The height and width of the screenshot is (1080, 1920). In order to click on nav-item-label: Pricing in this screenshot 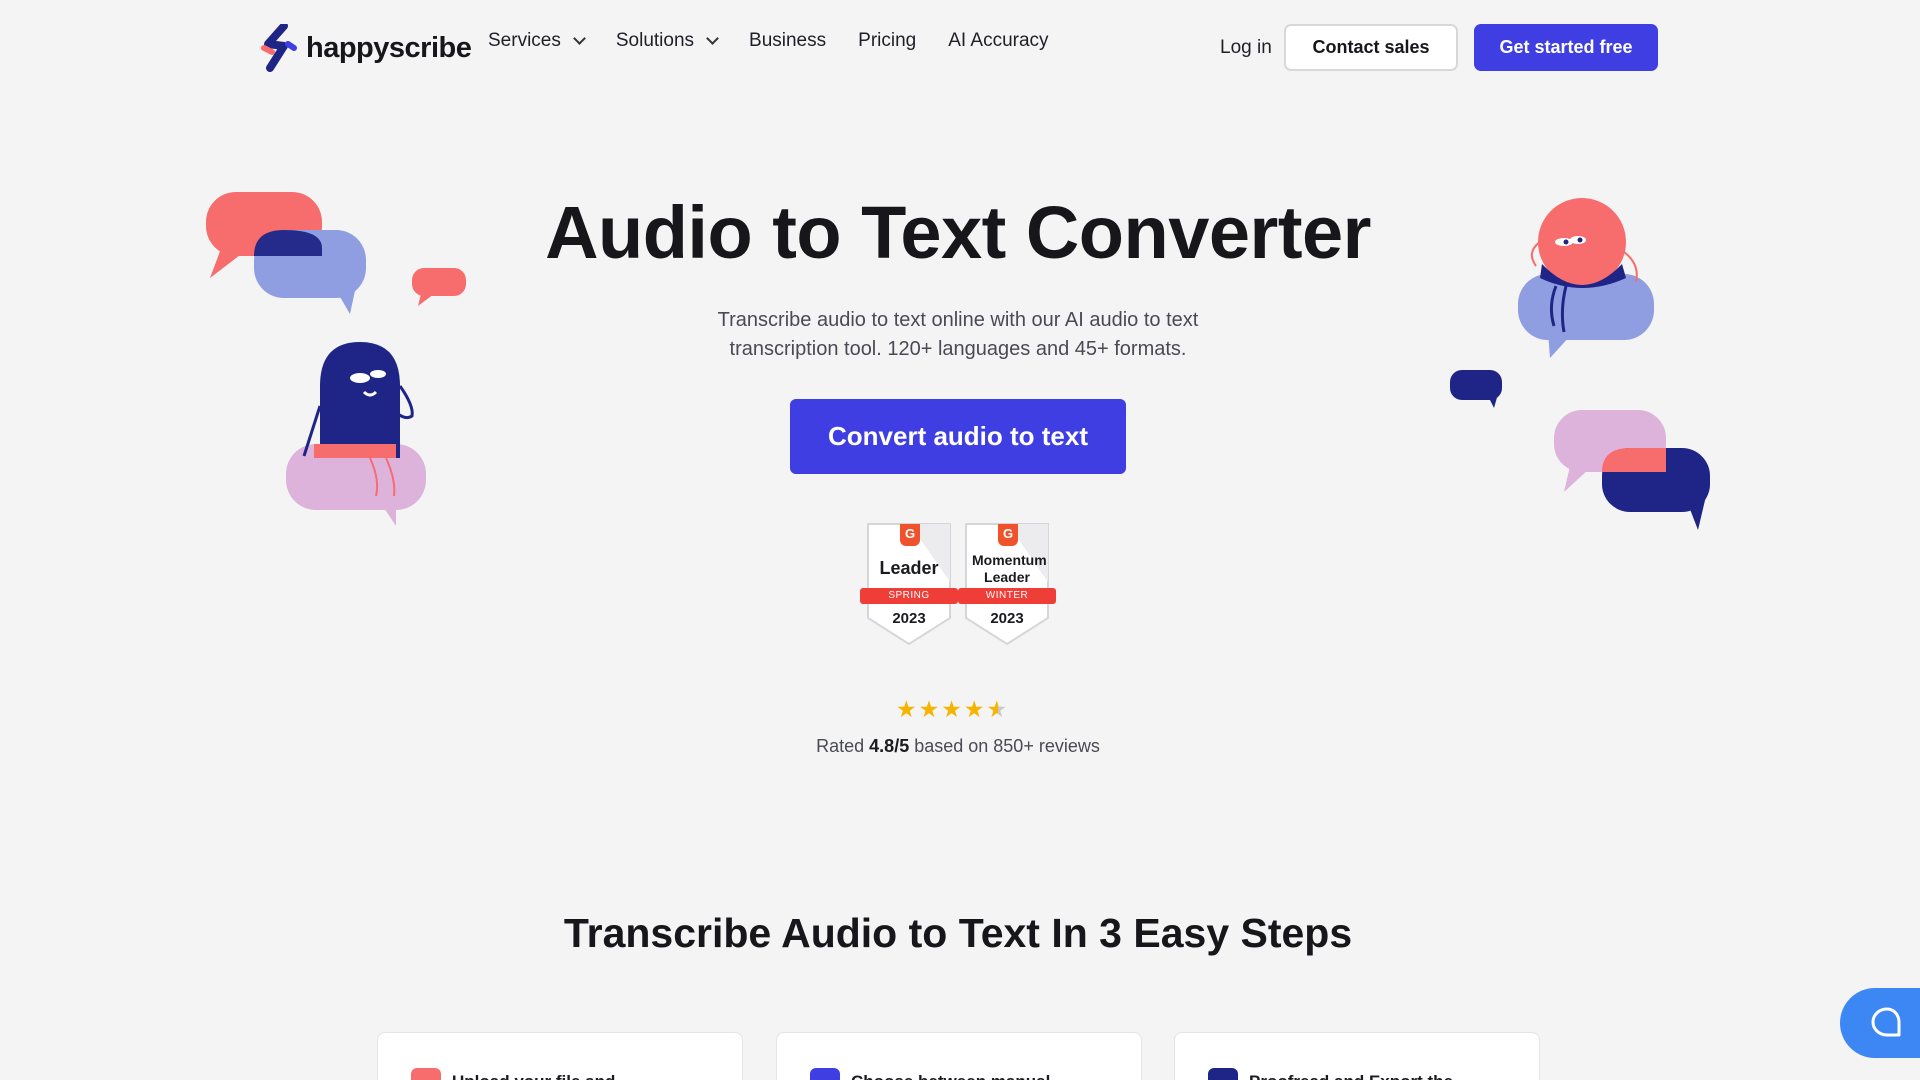, I will do `click(887, 40)`.